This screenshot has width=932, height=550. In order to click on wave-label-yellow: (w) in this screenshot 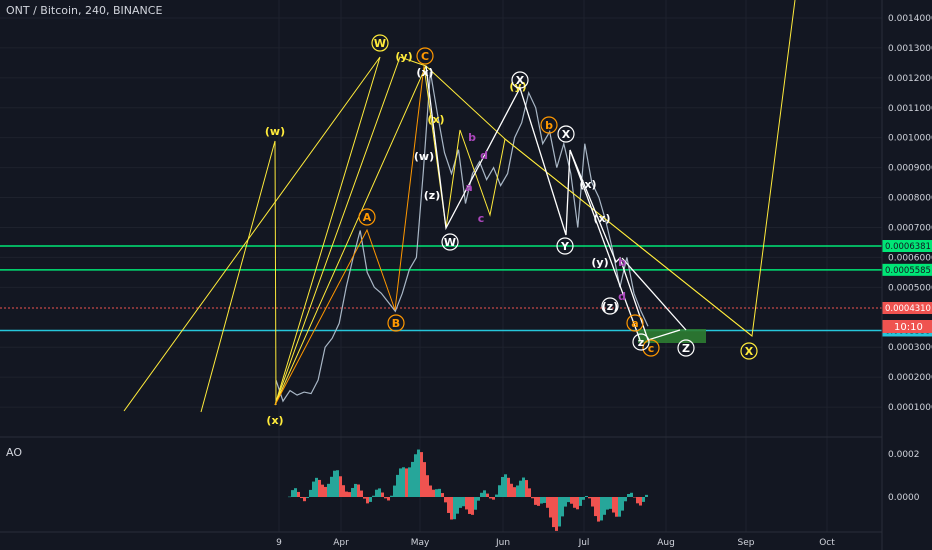, I will do `click(275, 131)`.